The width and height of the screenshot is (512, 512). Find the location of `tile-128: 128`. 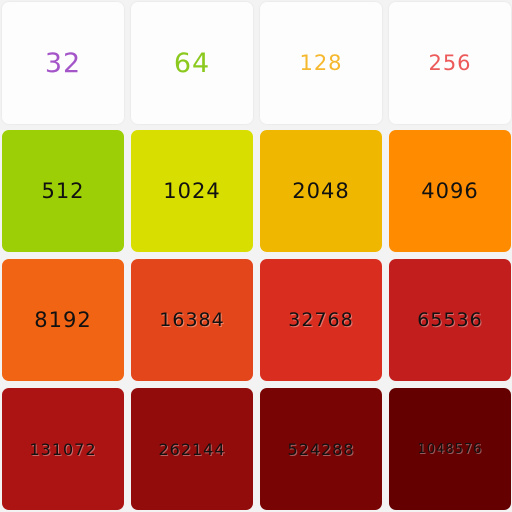

tile-128: 128 is located at coordinates (321, 63).